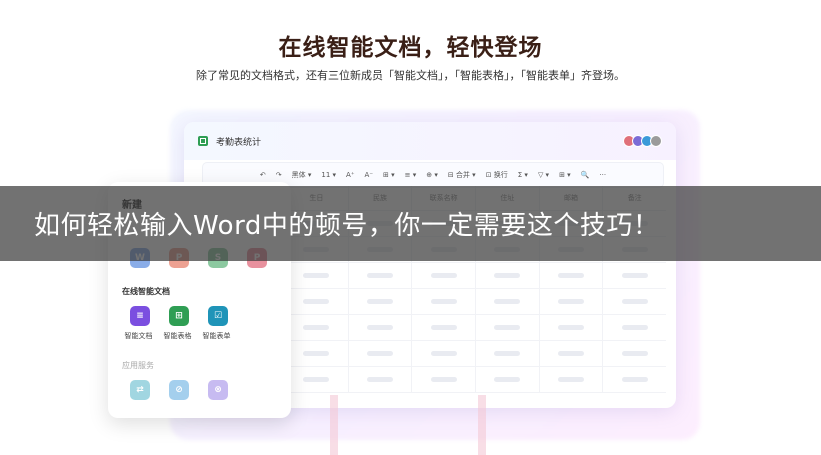  Describe the element at coordinates (239, 142) in the screenshot. I see `sheet-title: 考勤表统计` at that location.